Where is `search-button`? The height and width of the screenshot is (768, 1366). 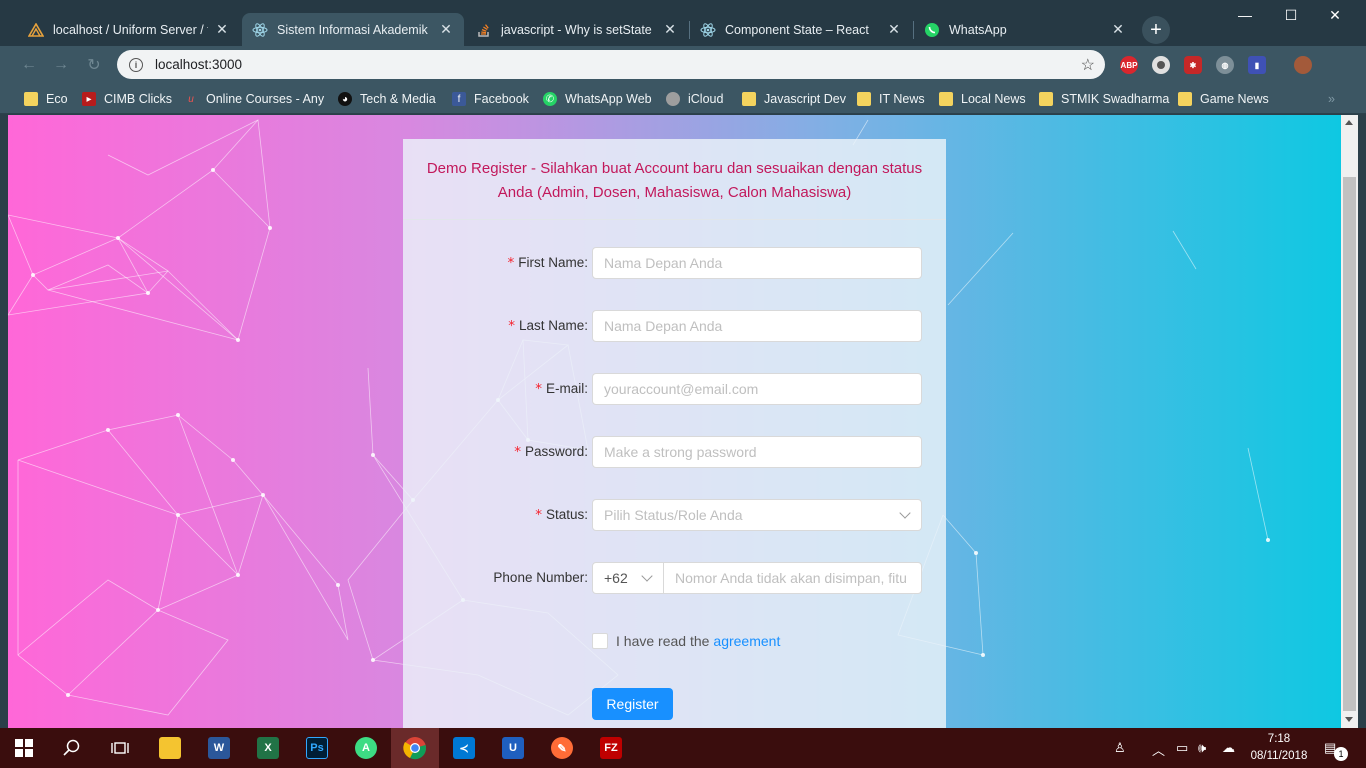
search-button is located at coordinates (72, 748).